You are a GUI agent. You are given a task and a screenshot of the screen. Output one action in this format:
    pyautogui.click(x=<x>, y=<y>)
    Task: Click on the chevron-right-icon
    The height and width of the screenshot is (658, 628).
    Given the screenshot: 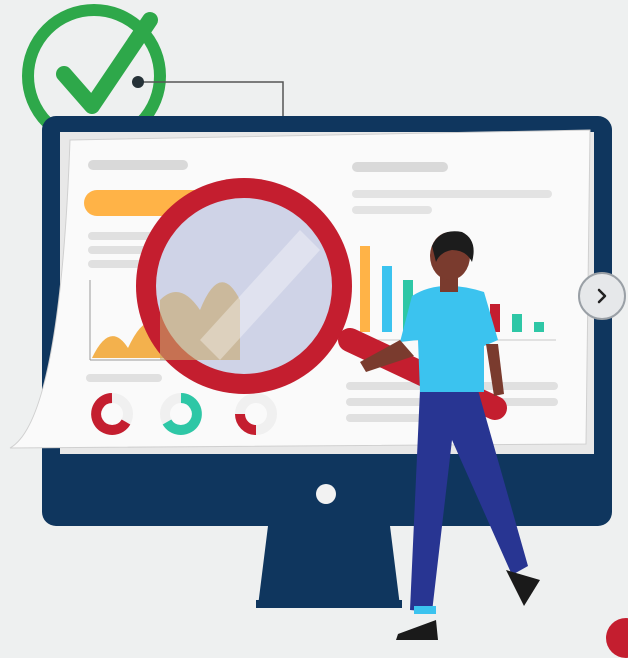 What is the action you would take?
    pyautogui.click(x=602, y=296)
    